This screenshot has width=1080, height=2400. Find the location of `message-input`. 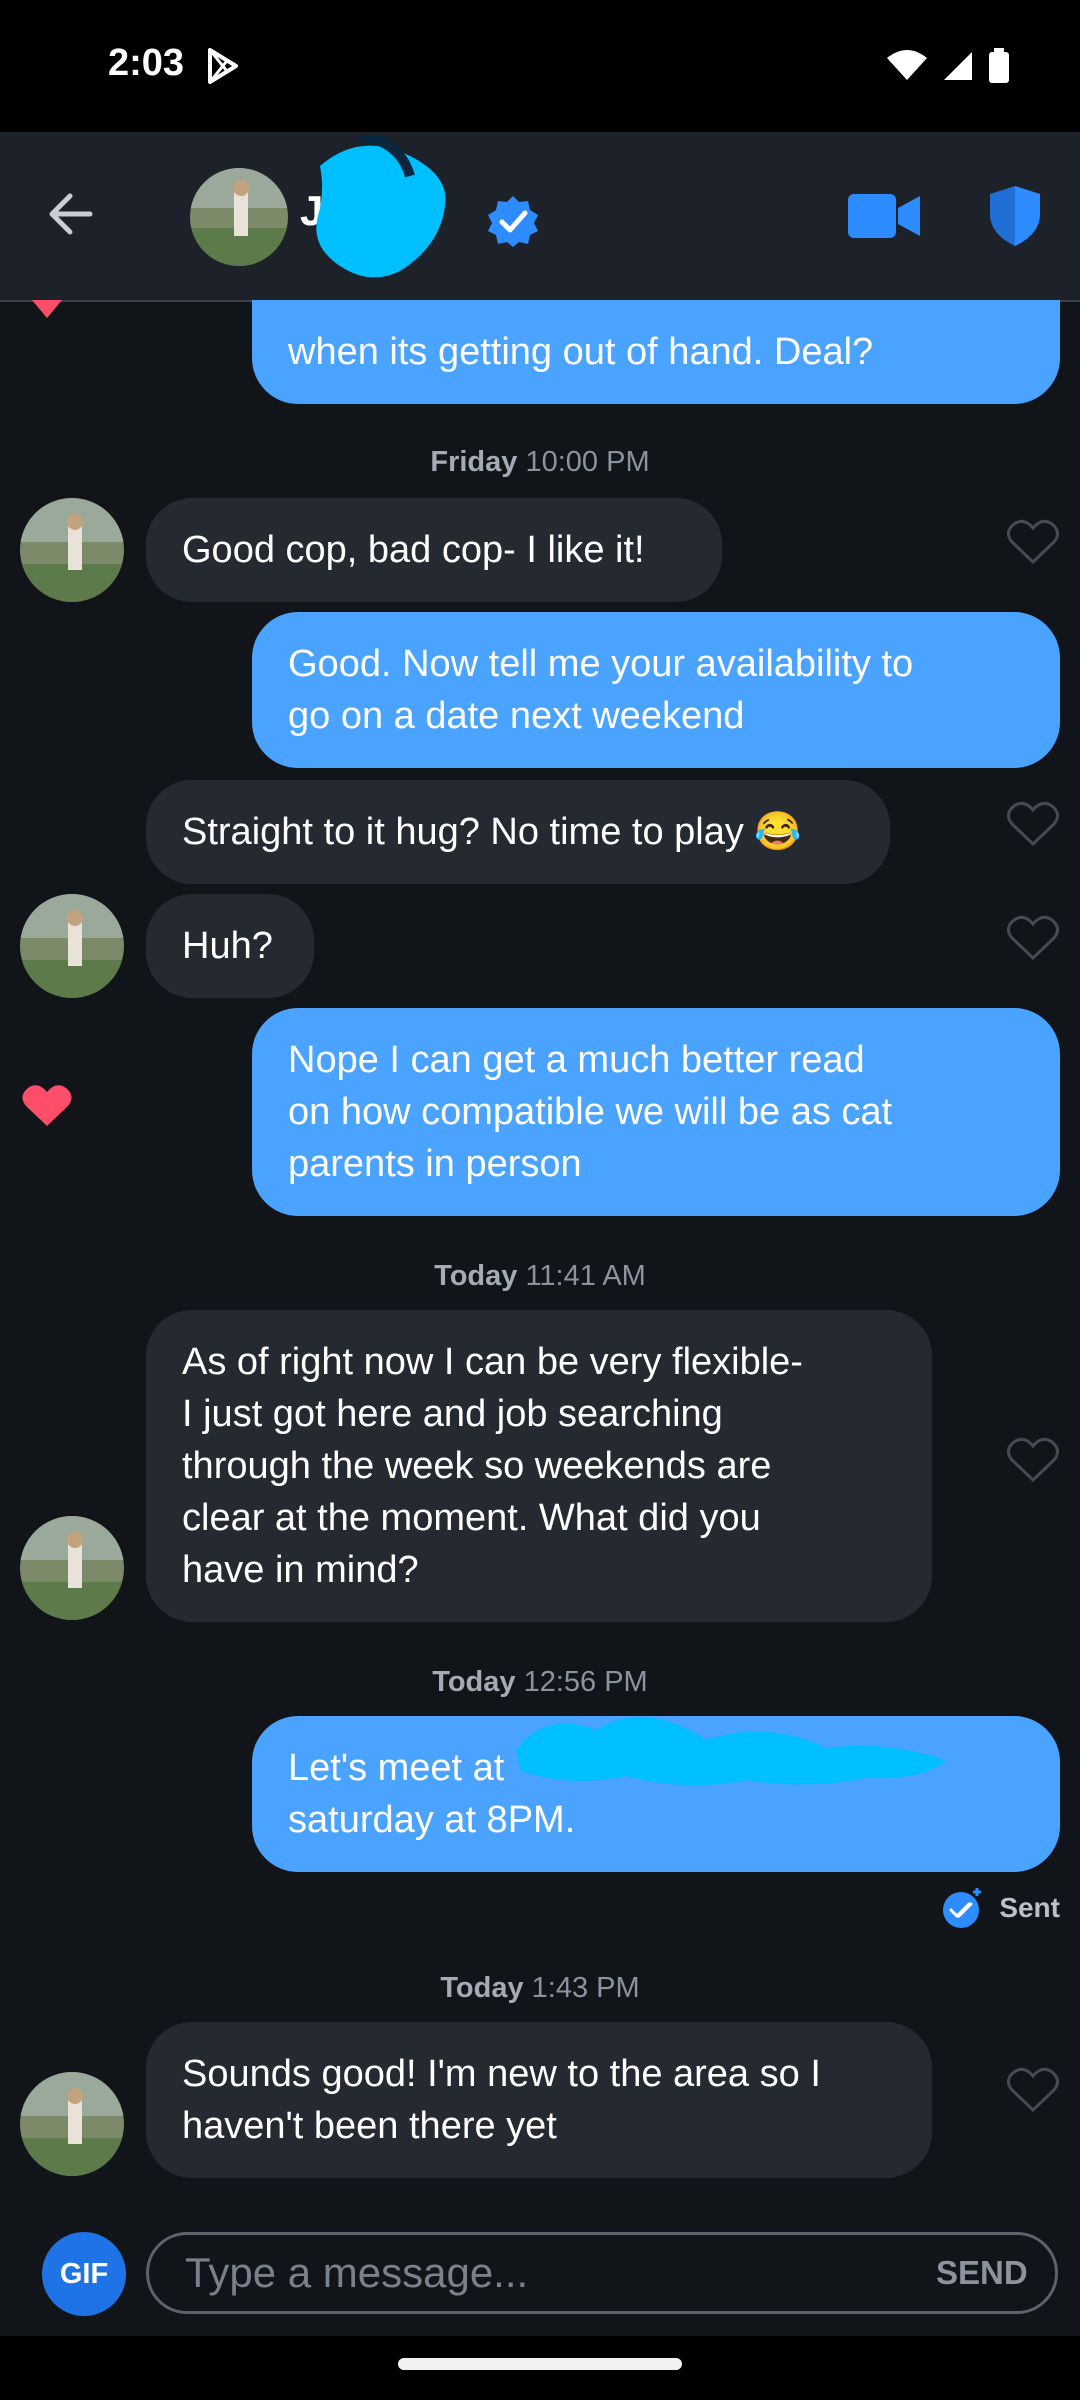

message-input is located at coordinates (602, 2273).